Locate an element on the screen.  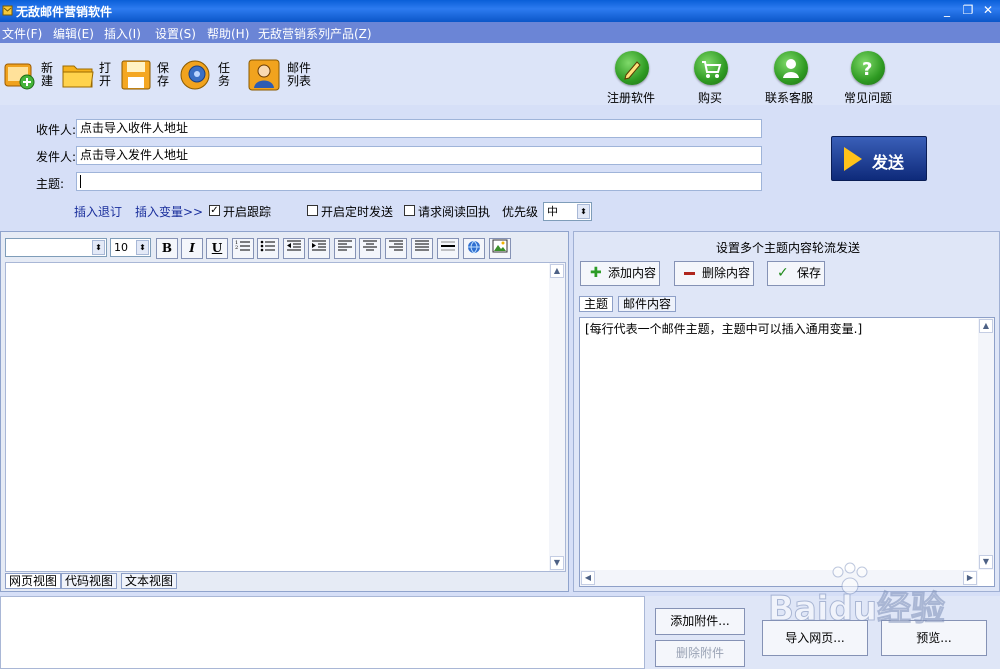
menu-file: 文件(F) is located at coordinates (22, 33).